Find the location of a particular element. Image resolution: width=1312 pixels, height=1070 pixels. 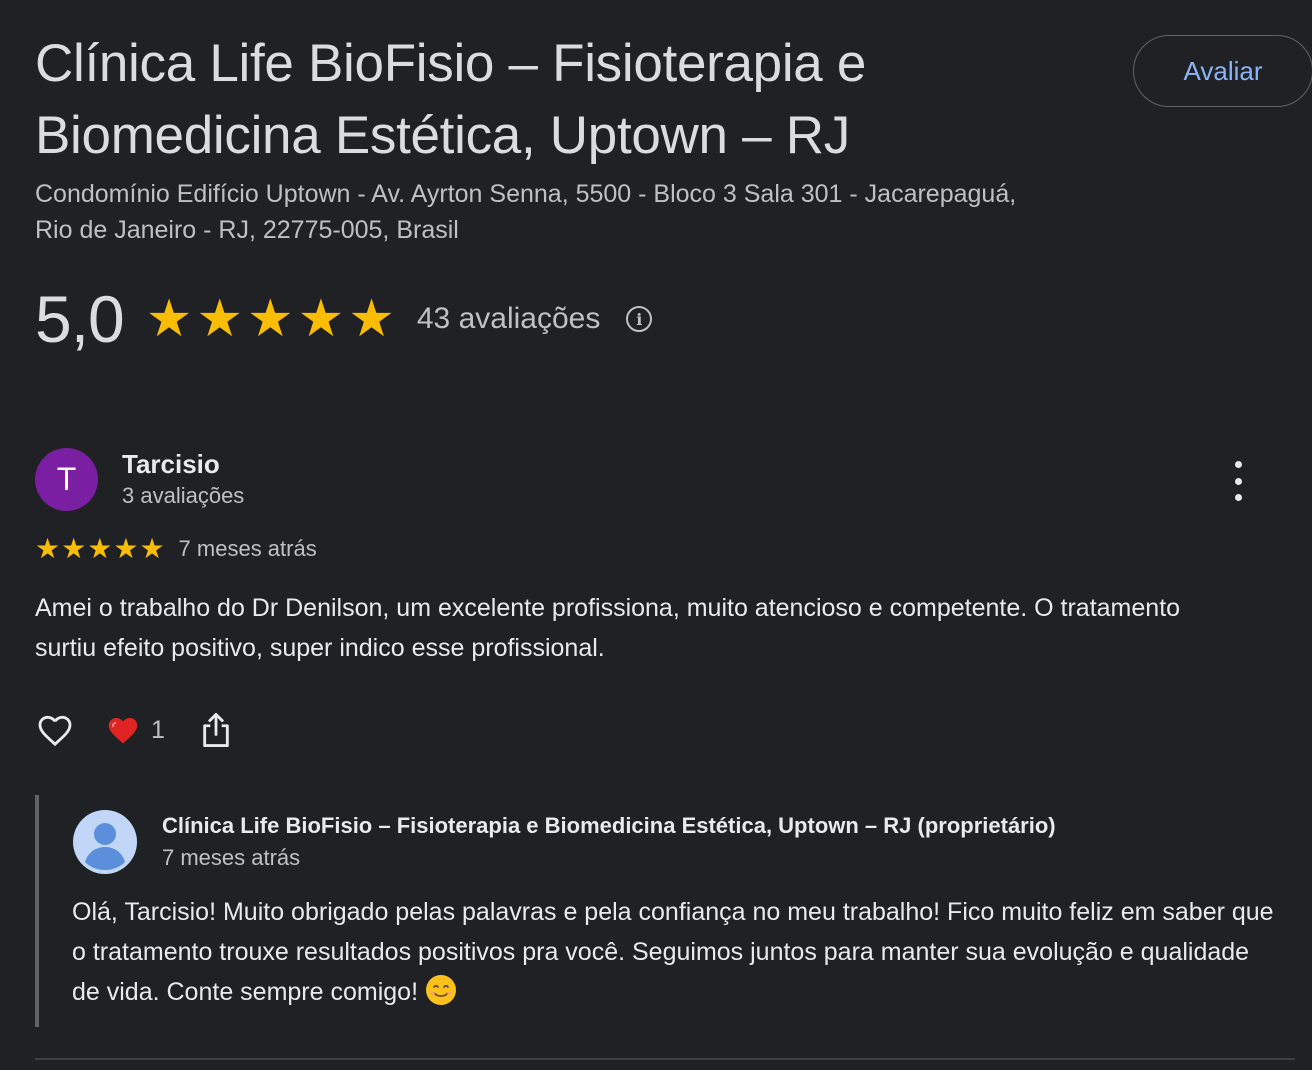

red-heart-icon is located at coordinates (123, 730).